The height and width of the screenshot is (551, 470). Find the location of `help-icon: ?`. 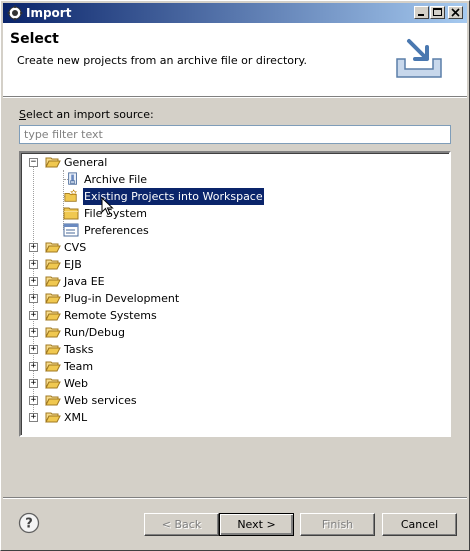

help-icon: ? is located at coordinates (29, 523).